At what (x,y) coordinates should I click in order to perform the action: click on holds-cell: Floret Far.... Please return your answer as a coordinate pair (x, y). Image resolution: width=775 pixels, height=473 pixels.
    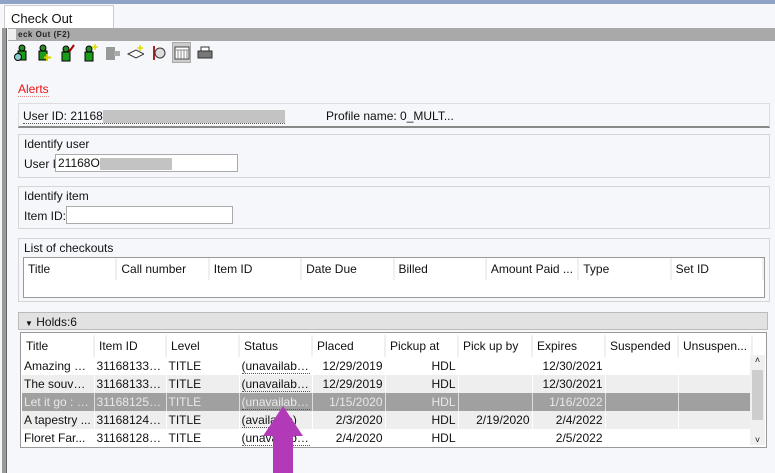
    Looking at the image, I should click on (58, 438).